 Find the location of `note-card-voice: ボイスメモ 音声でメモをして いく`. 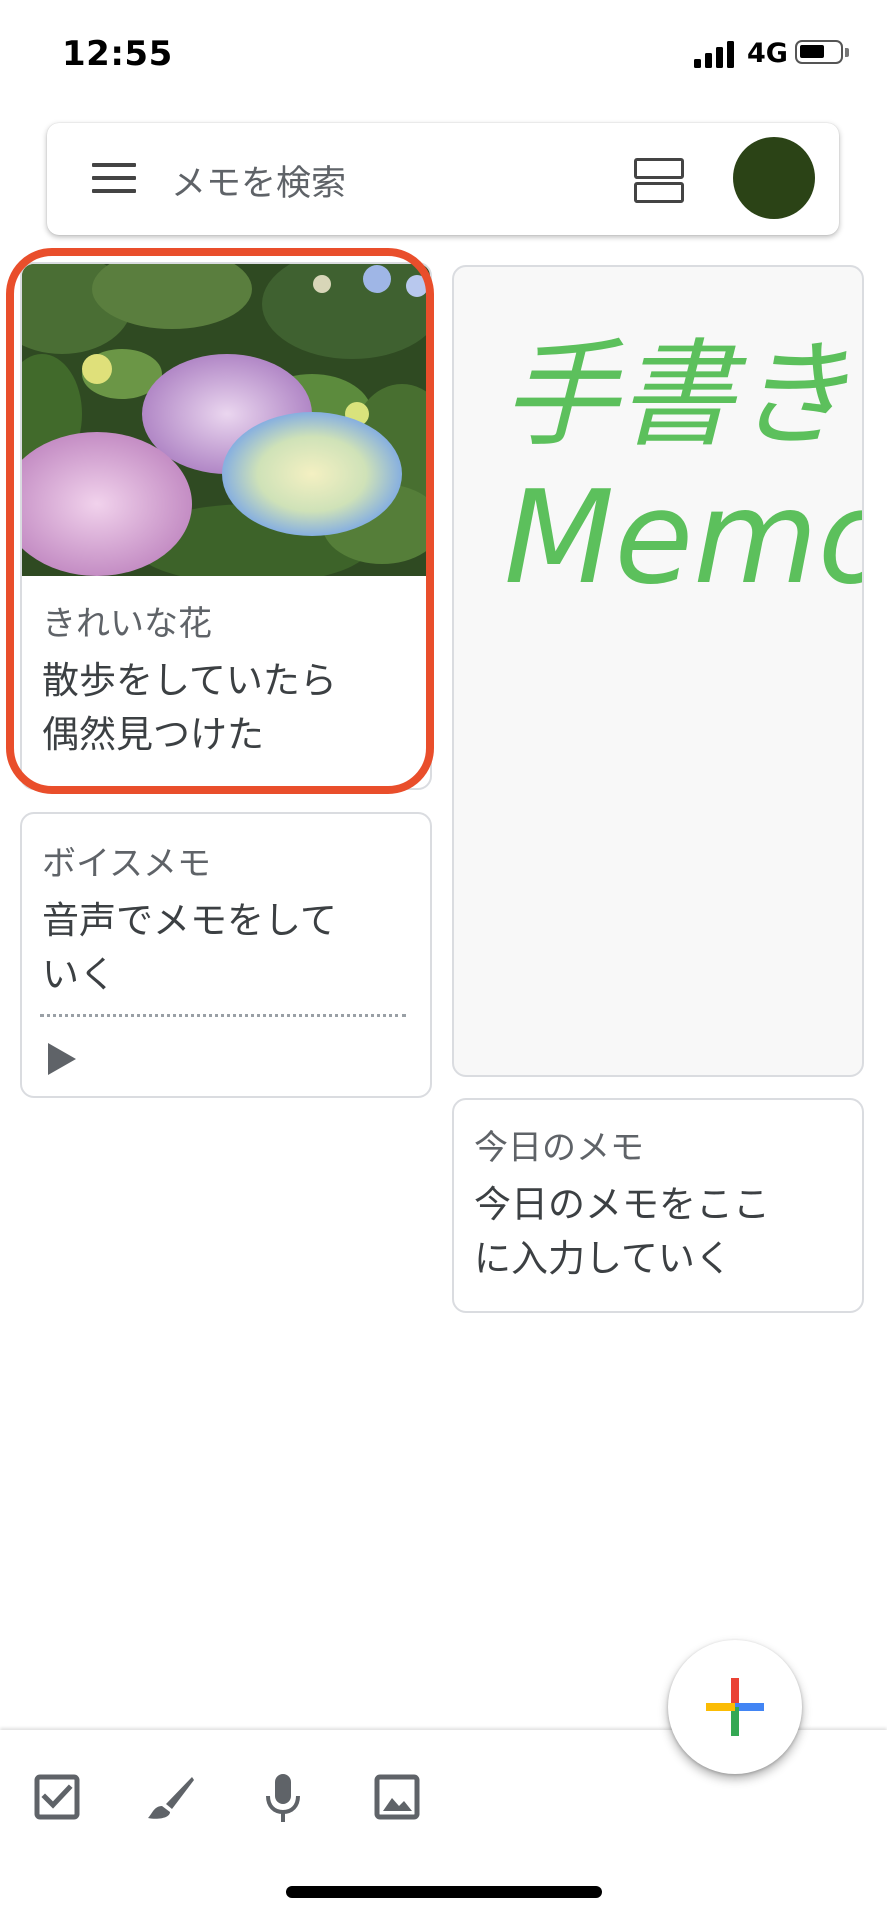

note-card-voice: ボイスメモ 音声でメモをして いく is located at coordinates (226, 955).